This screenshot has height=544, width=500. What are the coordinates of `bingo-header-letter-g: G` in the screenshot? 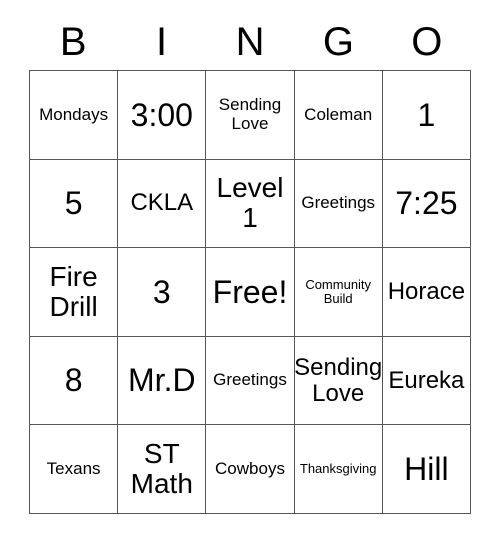 It's located at (338, 42).